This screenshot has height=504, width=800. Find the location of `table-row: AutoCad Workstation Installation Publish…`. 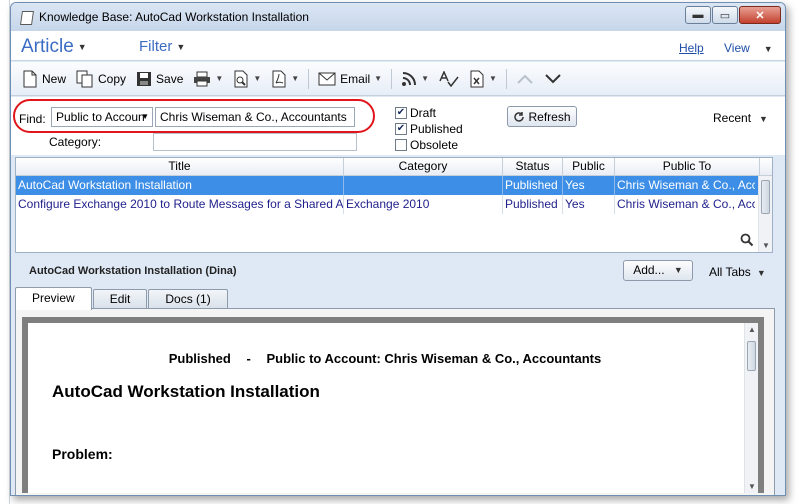

table-row: AutoCad Workstation Installation Publish… is located at coordinates (394, 185).